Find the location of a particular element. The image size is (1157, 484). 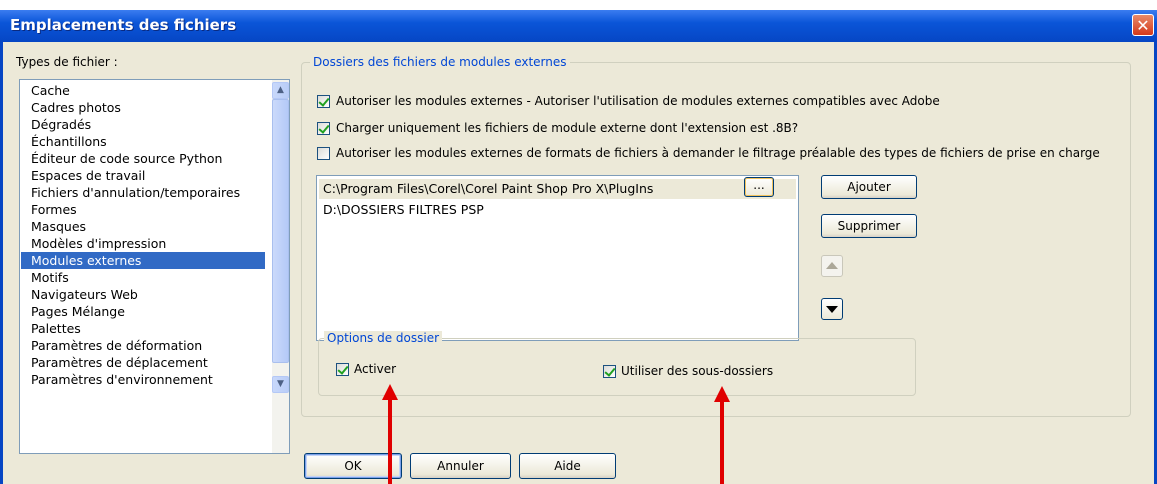

cancel-button: Annuler is located at coordinates (460, 466).